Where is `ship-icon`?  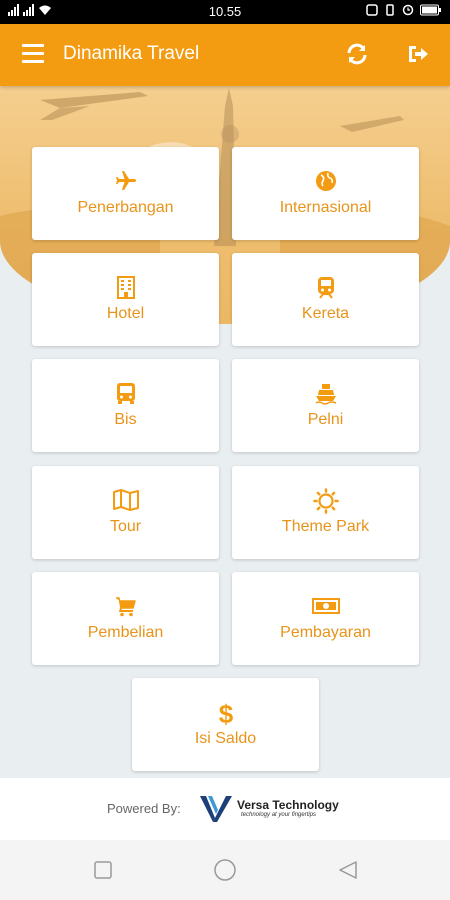 ship-icon is located at coordinates (325, 394).